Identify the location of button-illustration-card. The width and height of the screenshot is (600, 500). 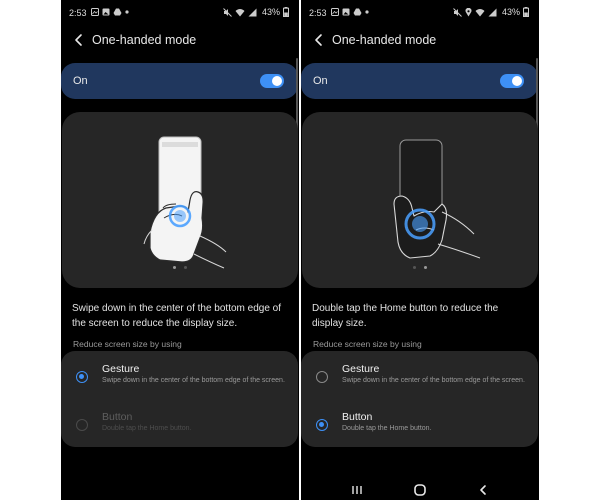
(420, 200).